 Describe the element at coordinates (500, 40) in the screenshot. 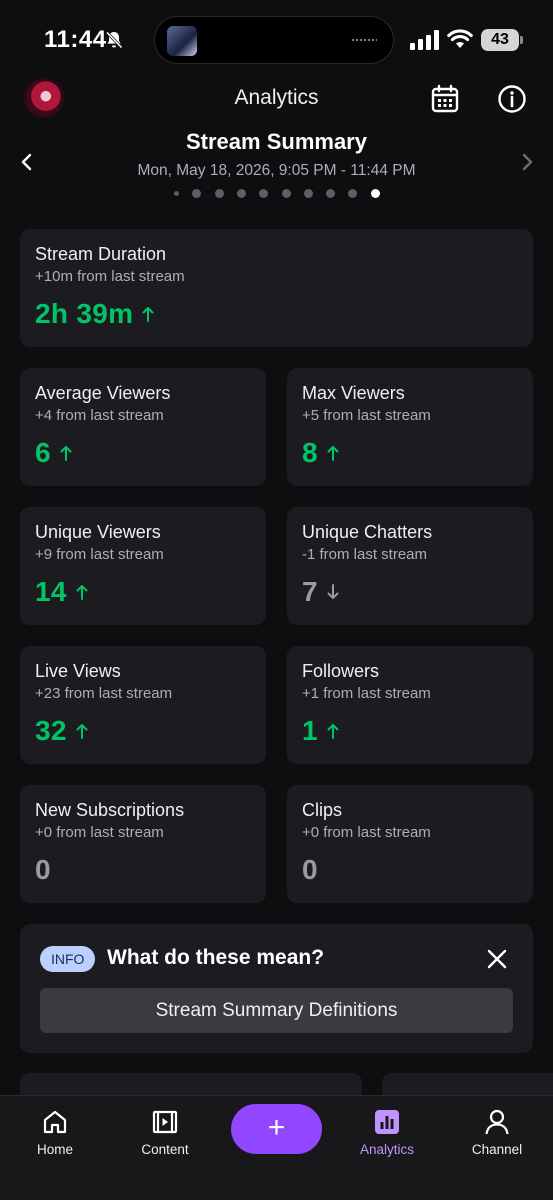

I see `battery-indicator: 43` at that location.